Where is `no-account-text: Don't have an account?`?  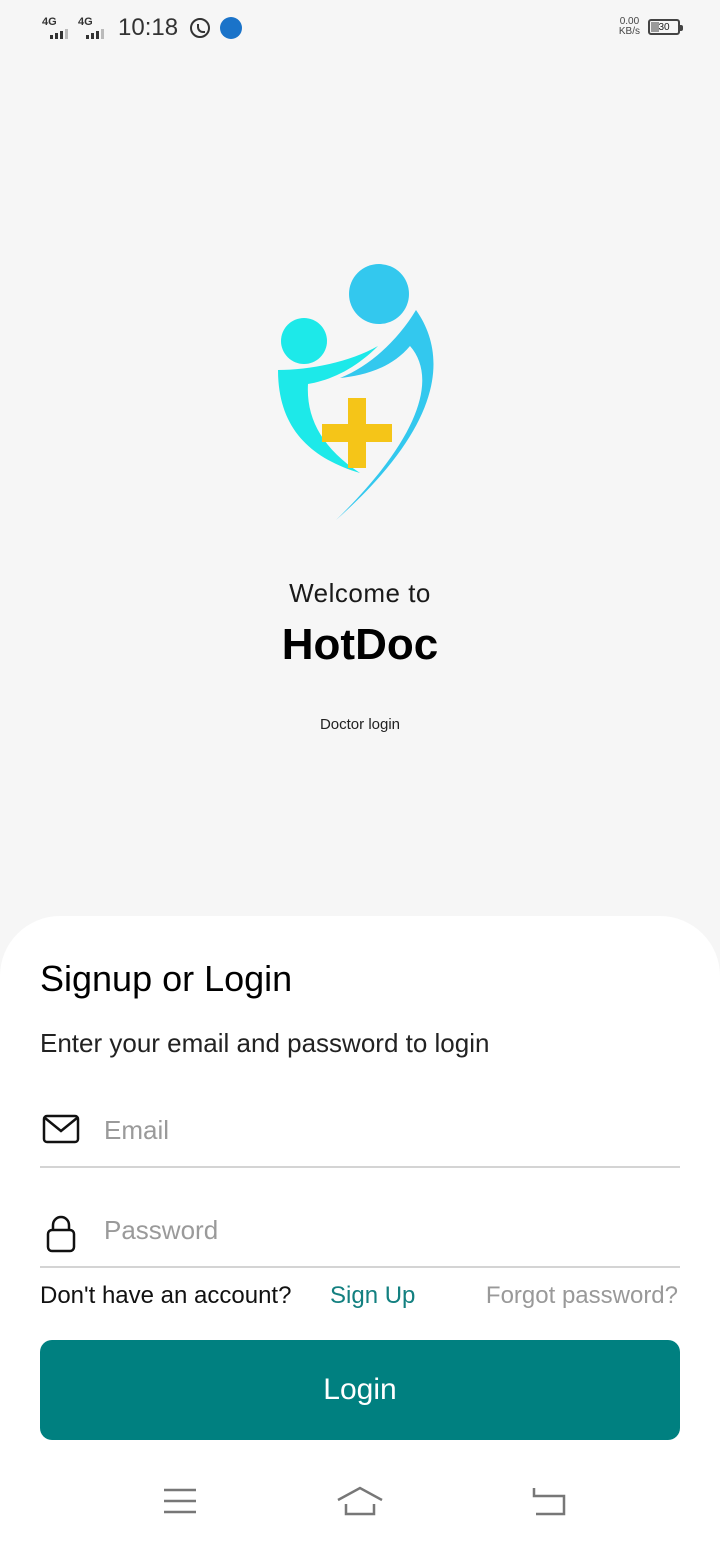 no-account-text: Don't have an account? is located at coordinates (166, 1295).